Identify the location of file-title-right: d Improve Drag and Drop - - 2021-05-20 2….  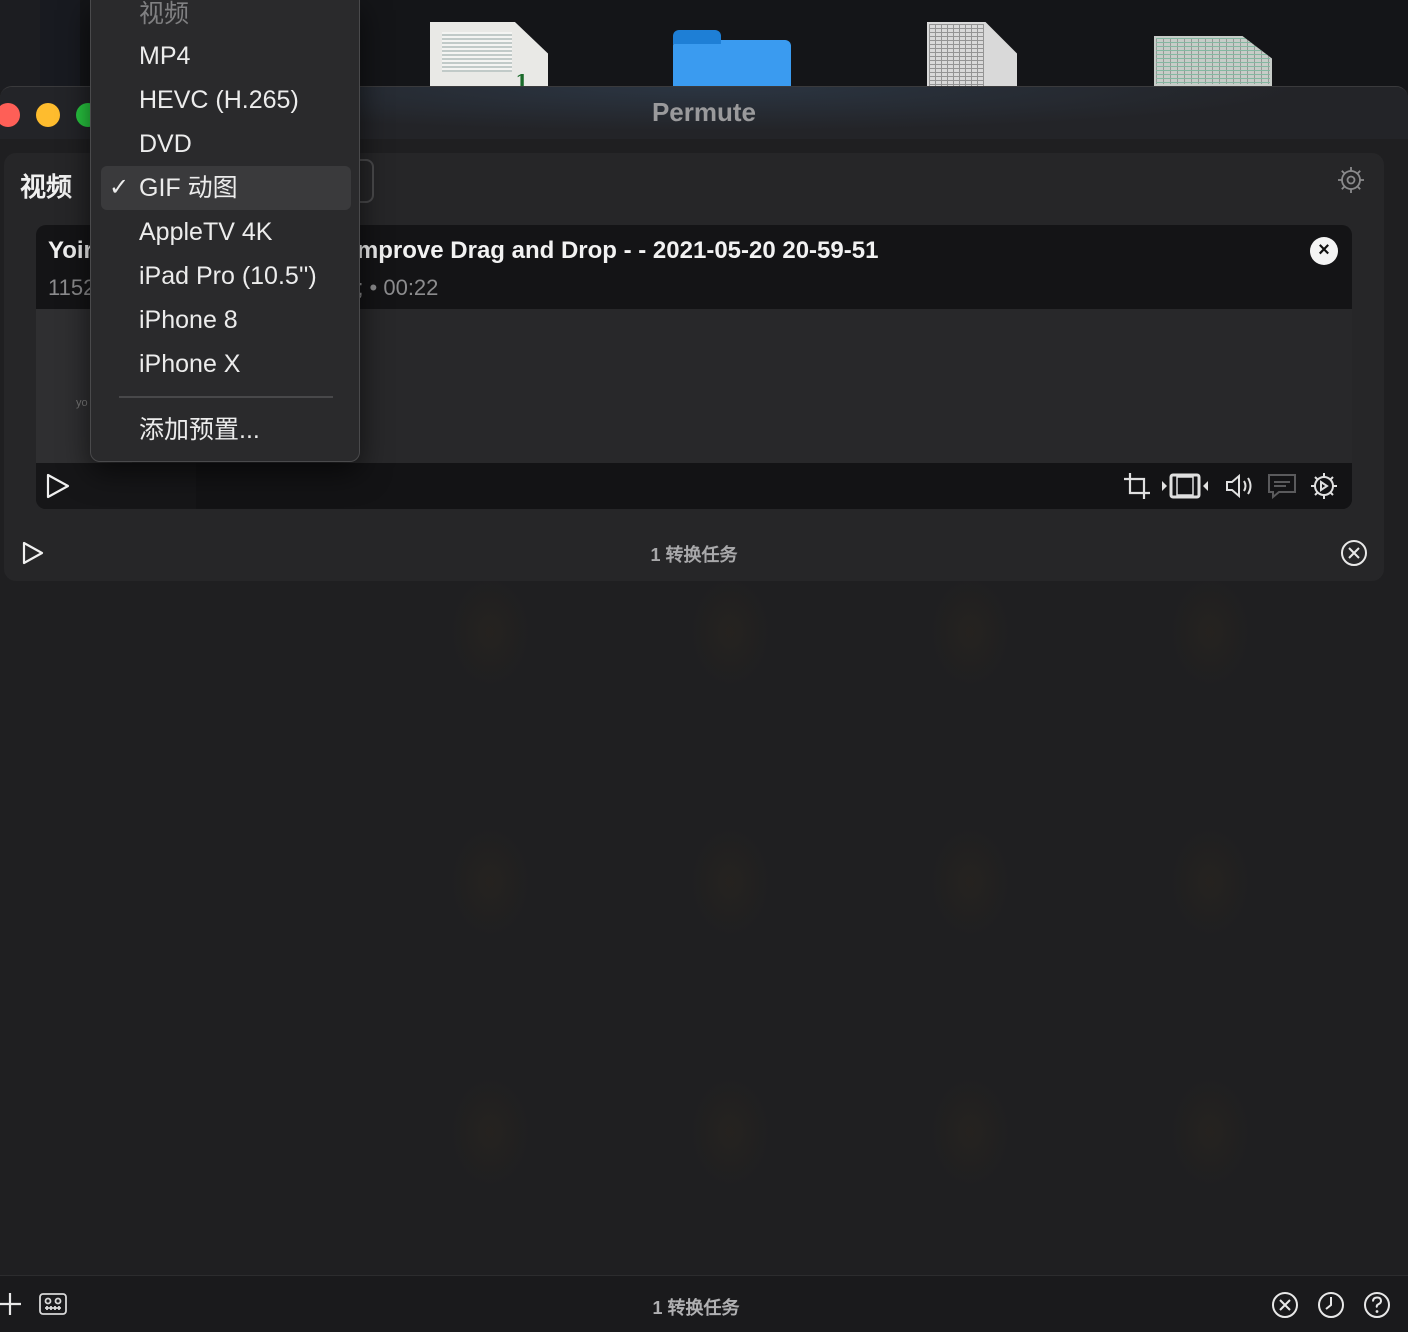
(603, 250).